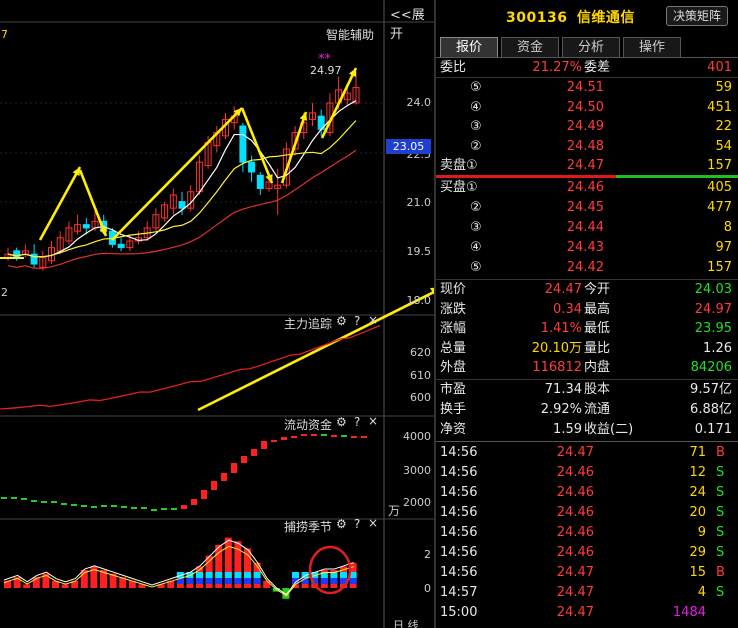 The height and width of the screenshot is (628, 738). I want to click on tick-row: 15:00 24.47 1484, so click(587, 613).